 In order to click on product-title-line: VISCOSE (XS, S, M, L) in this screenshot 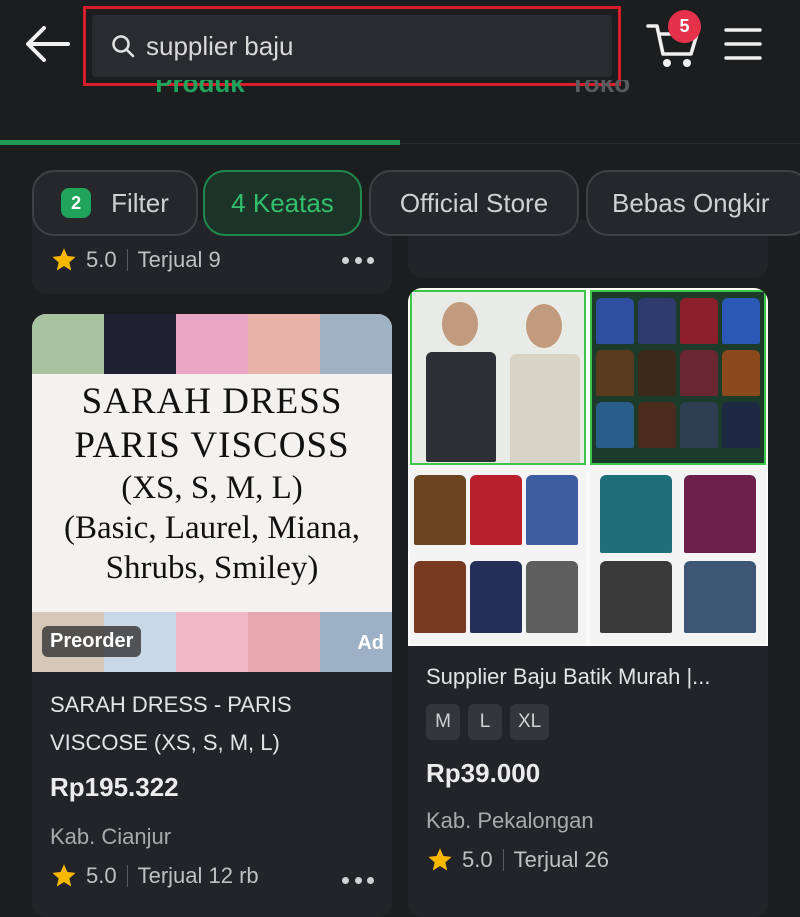, I will do `click(165, 742)`.